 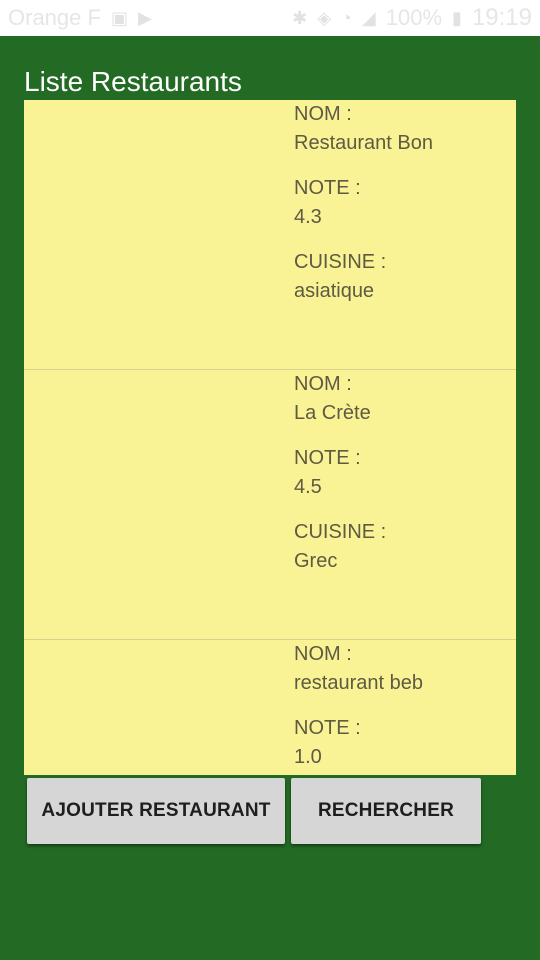 What do you see at coordinates (54, 17) in the screenshot?
I see `carrier-label: Orange F` at bounding box center [54, 17].